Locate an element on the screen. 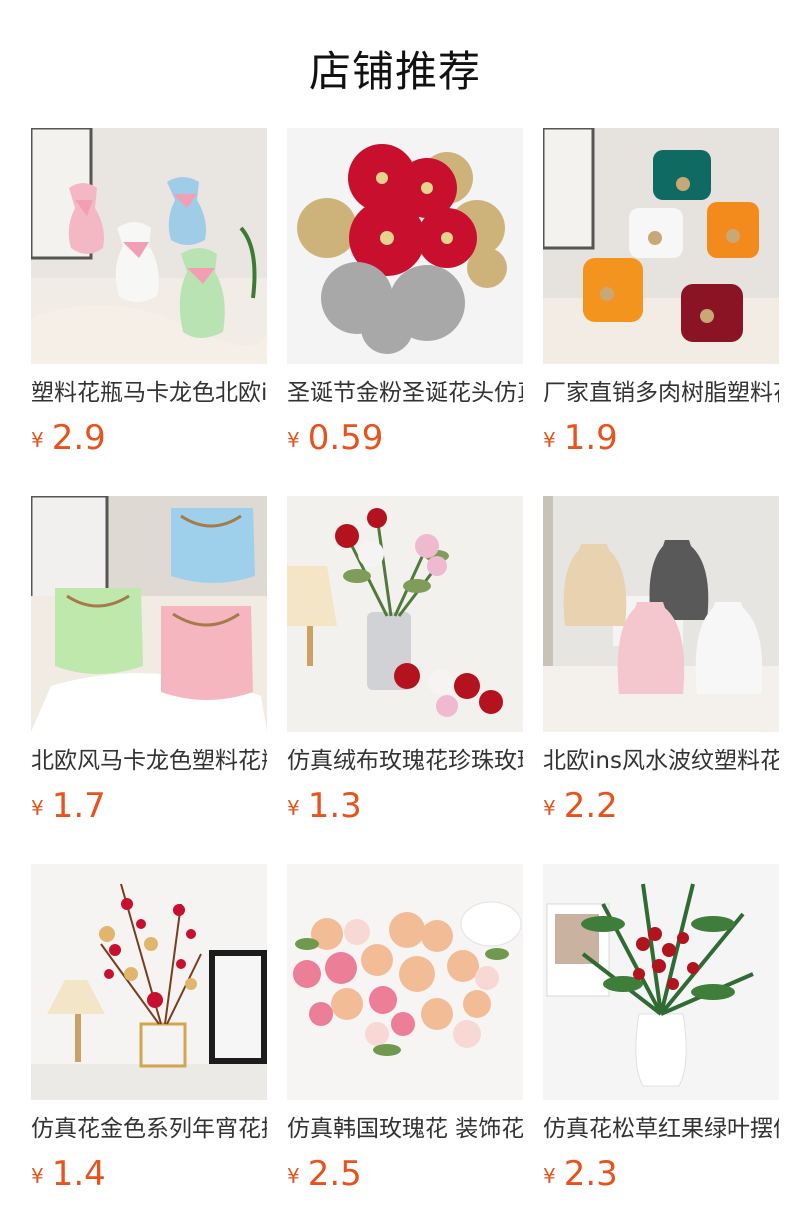  product-card: 仿真绒布玫瑰花珍珠玫瑰 ¥1.3 is located at coordinates (405, 661).